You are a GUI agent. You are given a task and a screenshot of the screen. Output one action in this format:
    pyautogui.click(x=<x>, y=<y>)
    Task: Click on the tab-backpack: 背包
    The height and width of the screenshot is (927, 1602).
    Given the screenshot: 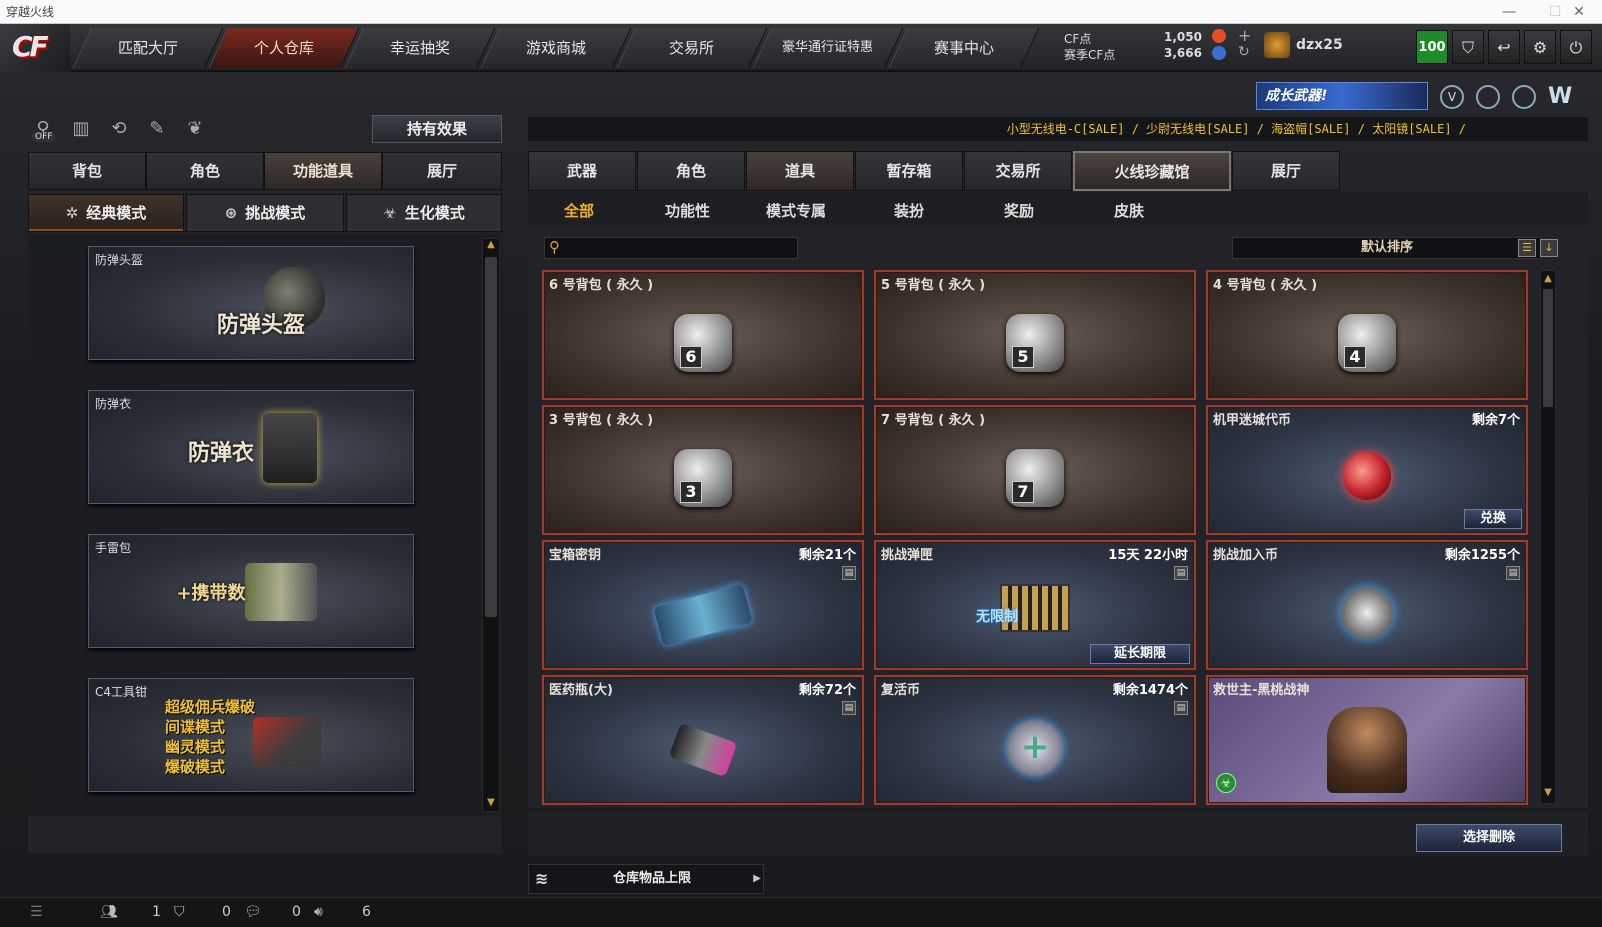 What is the action you would take?
    pyautogui.click(x=87, y=171)
    